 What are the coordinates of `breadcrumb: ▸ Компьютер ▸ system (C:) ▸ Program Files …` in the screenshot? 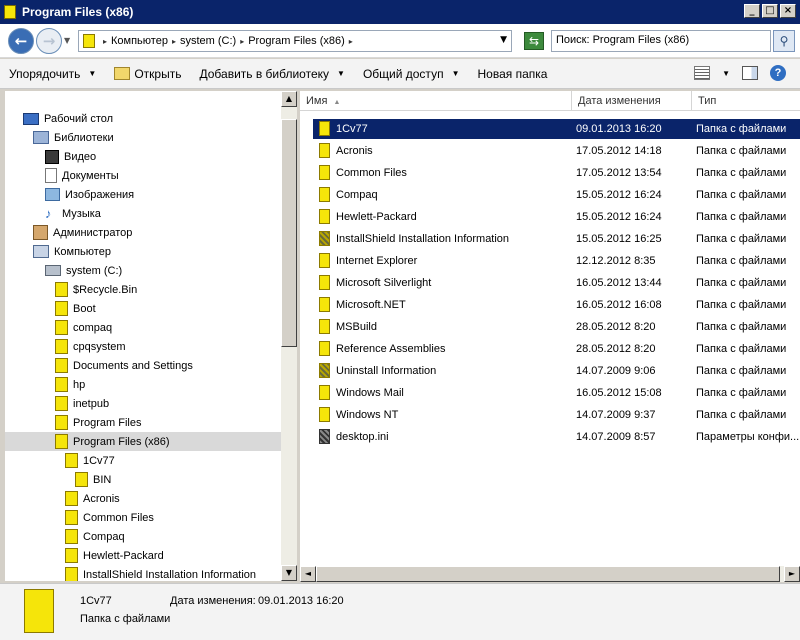 It's located at (295, 41).